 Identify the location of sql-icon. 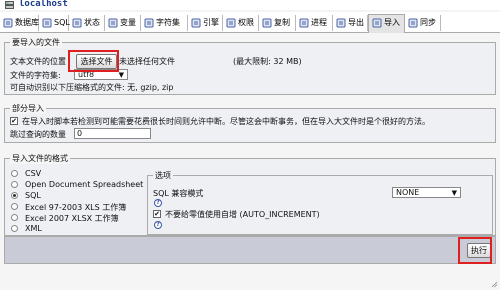
(47, 23).